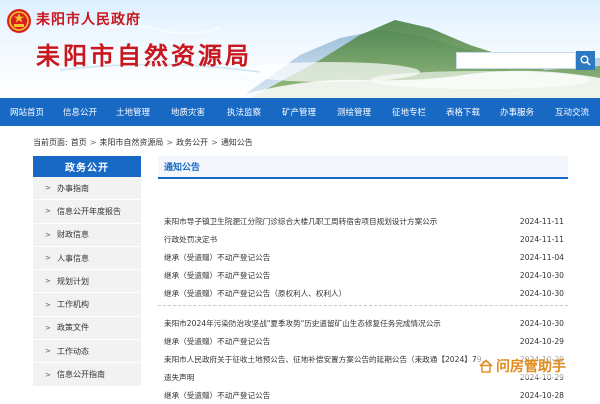 The image size is (600, 404). I want to click on sidebar-item-planning: > 规划计划, so click(87, 282).